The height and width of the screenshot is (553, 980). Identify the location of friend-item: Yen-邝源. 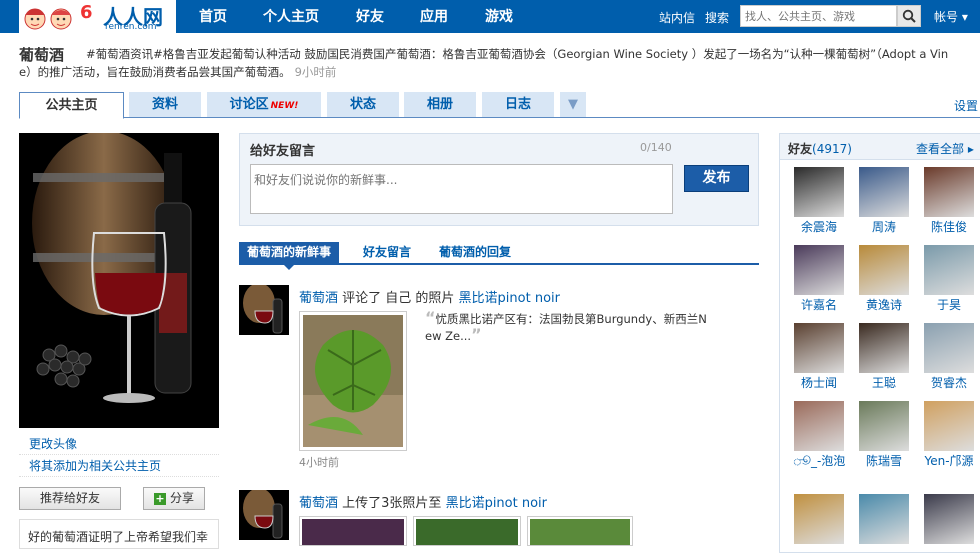
(949, 435).